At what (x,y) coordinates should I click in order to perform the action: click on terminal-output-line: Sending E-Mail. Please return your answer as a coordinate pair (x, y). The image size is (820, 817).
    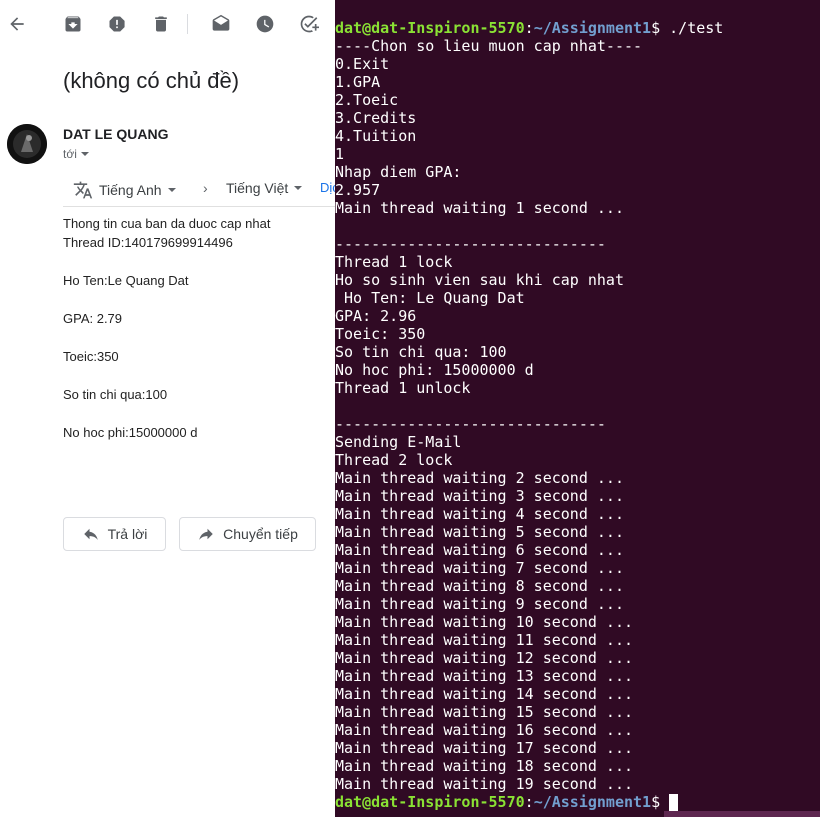
    Looking at the image, I should click on (398, 442).